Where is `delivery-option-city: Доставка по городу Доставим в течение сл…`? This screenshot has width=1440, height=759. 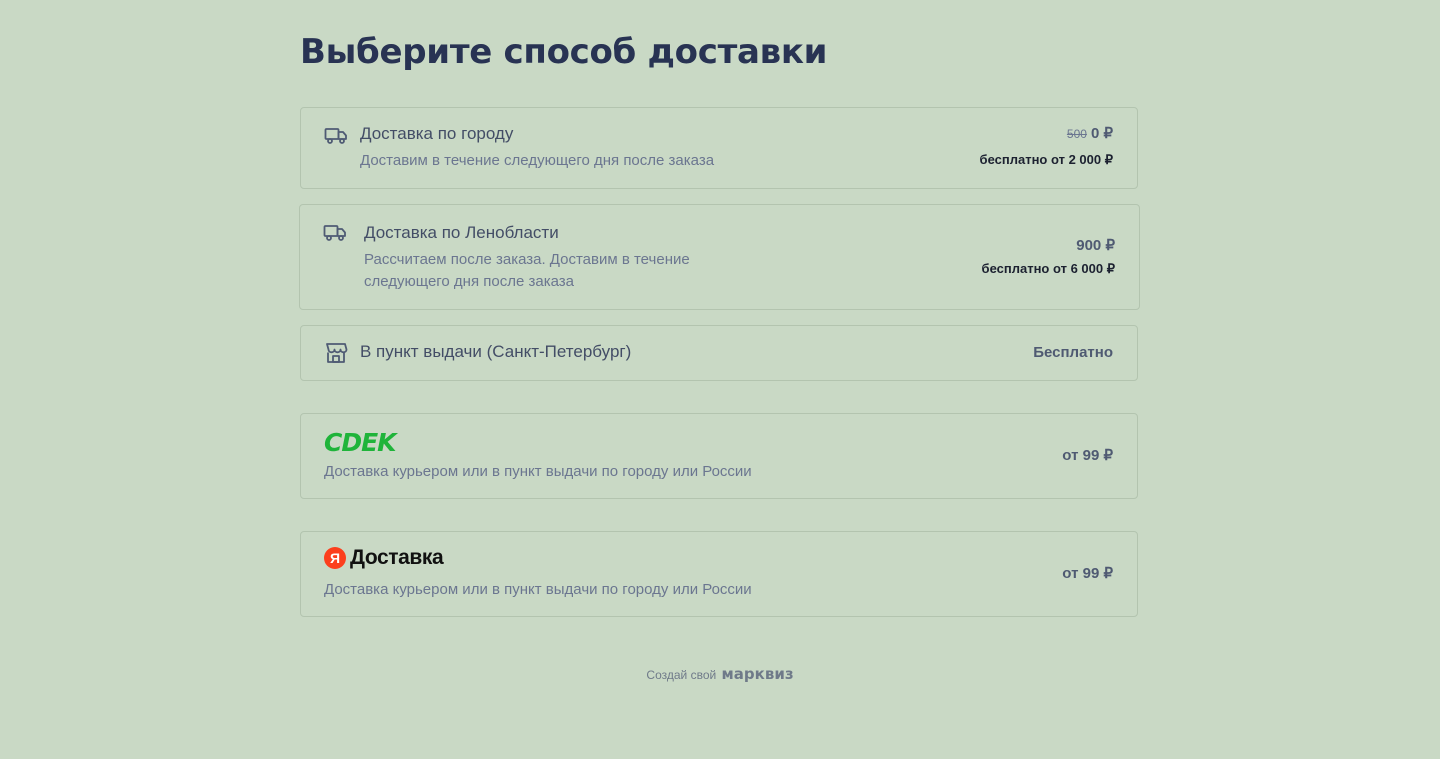 delivery-option-city: Доставка по городу Доставим в течение сл… is located at coordinates (719, 148).